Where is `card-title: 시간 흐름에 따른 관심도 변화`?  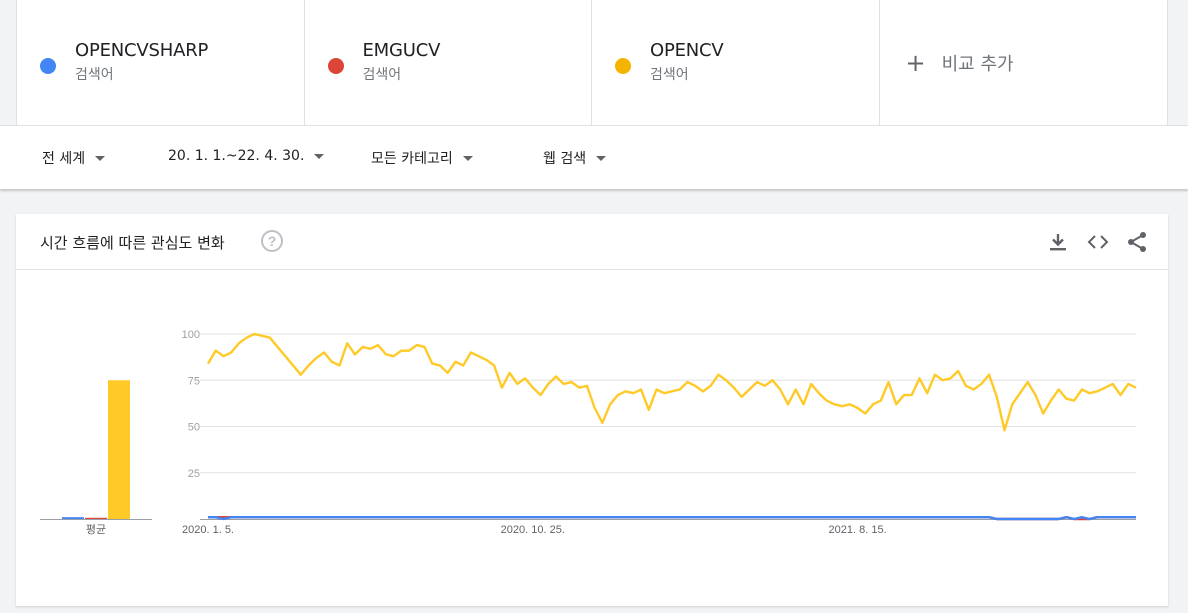
card-title: 시간 흐름에 따른 관심도 변화 is located at coordinates (132, 243).